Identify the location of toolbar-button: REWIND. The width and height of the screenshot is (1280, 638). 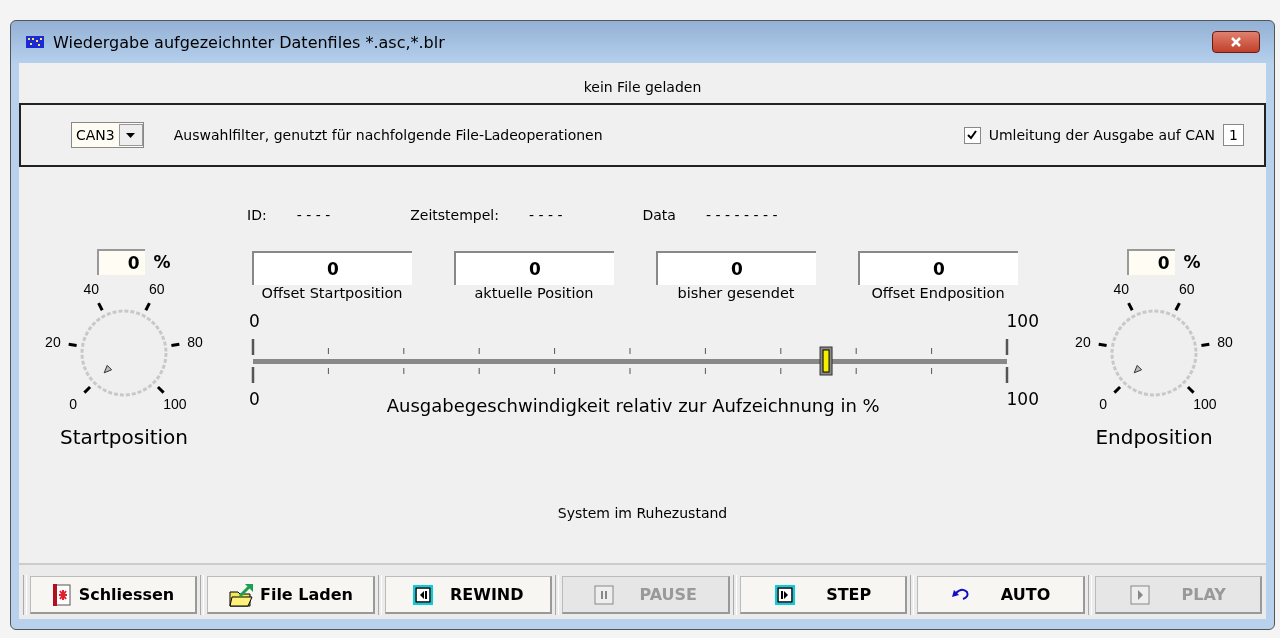
(468, 595).